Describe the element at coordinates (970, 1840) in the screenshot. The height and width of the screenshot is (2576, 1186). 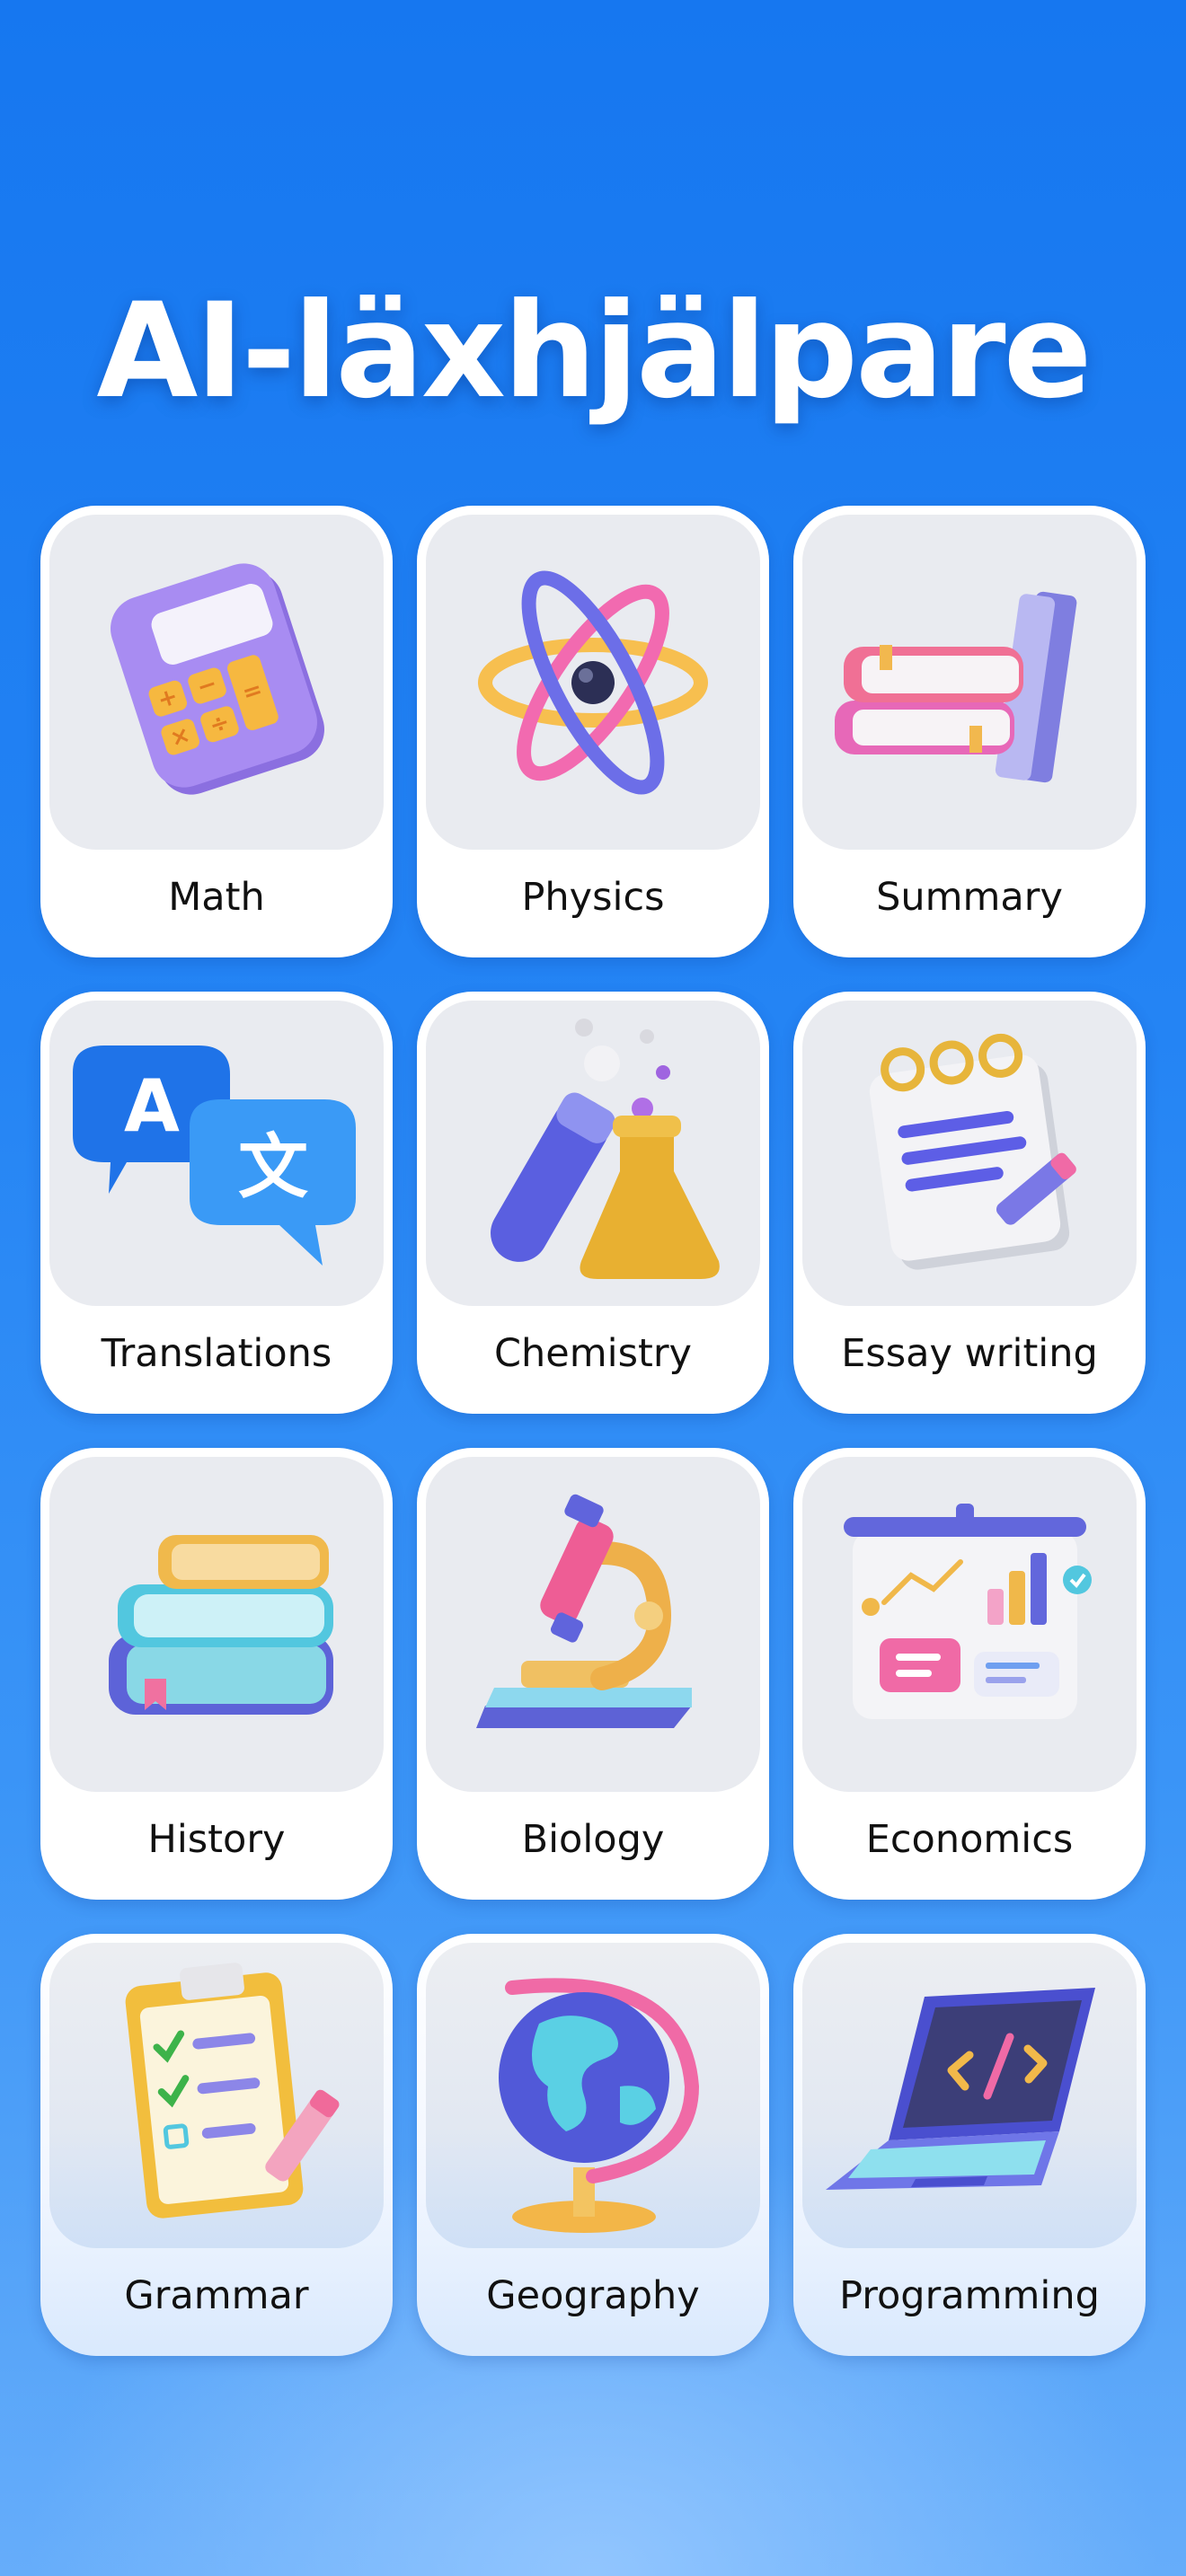
I see `subject-label: Economics` at that location.